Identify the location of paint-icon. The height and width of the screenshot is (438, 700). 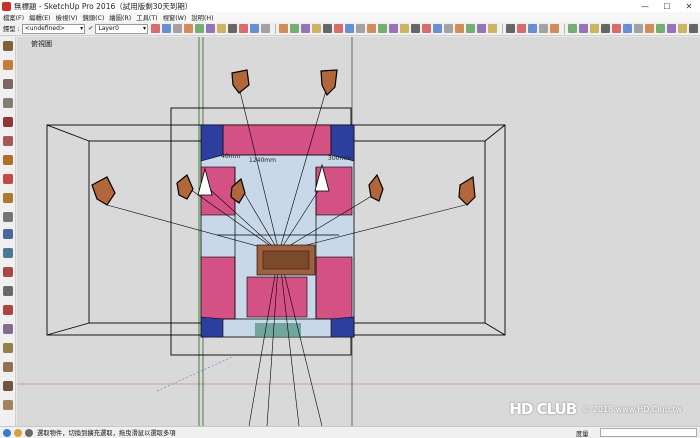
(305, 28).